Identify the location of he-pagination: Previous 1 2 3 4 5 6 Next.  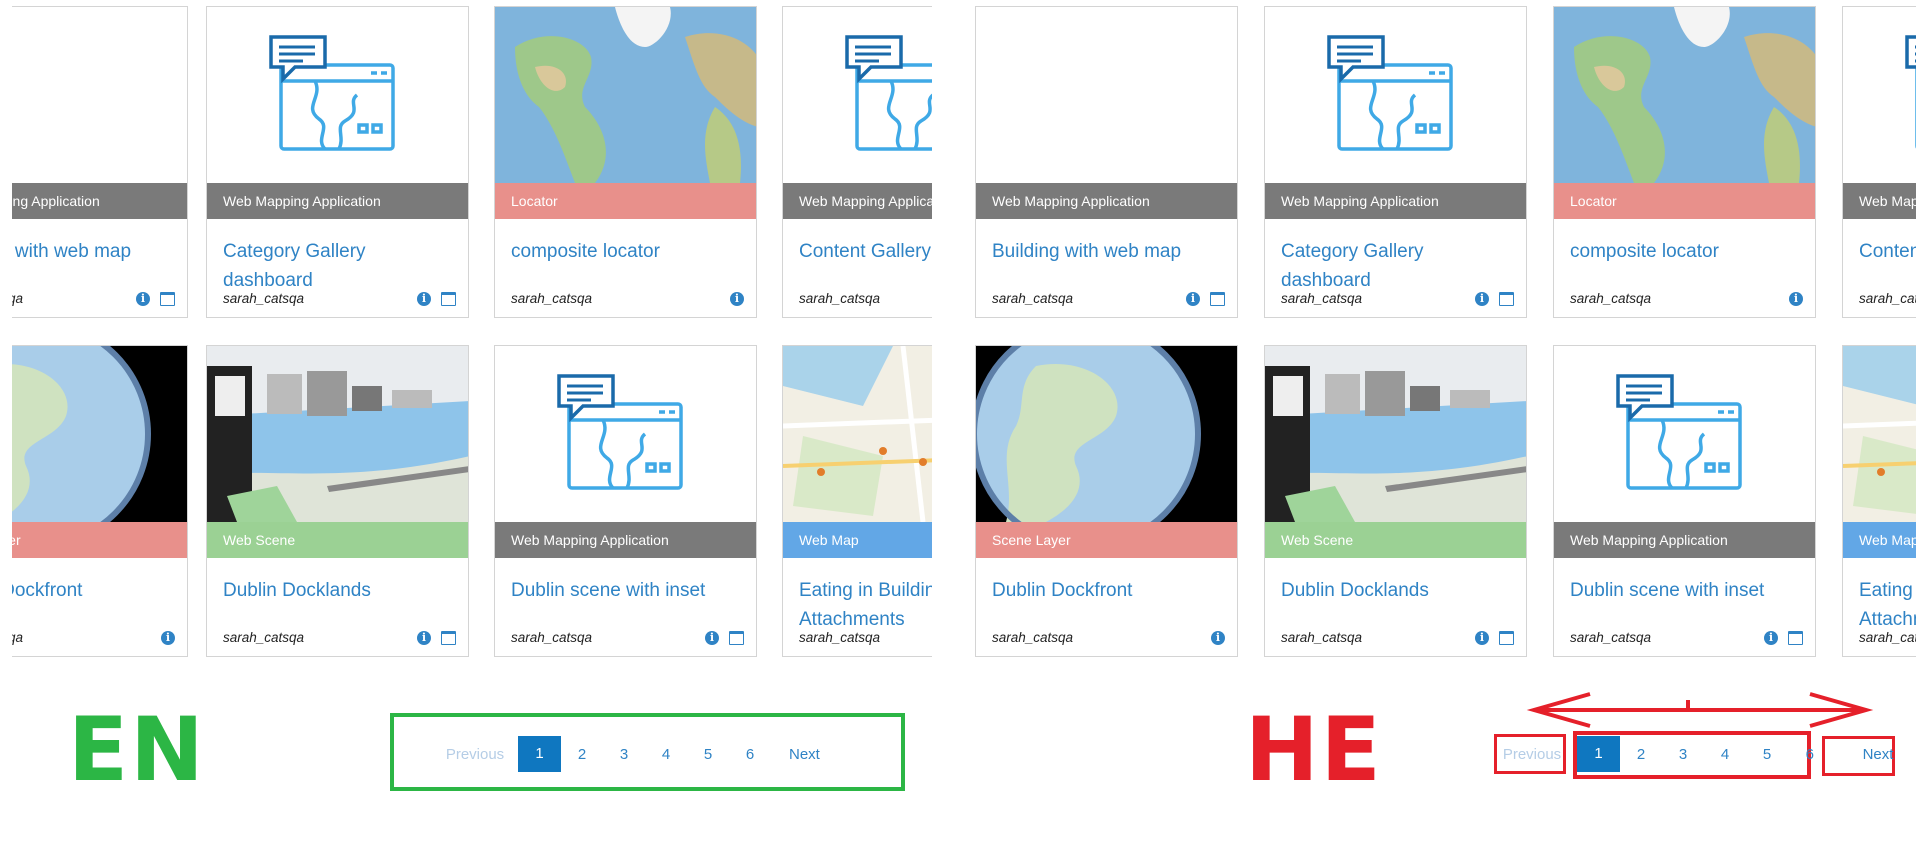
(1702, 754).